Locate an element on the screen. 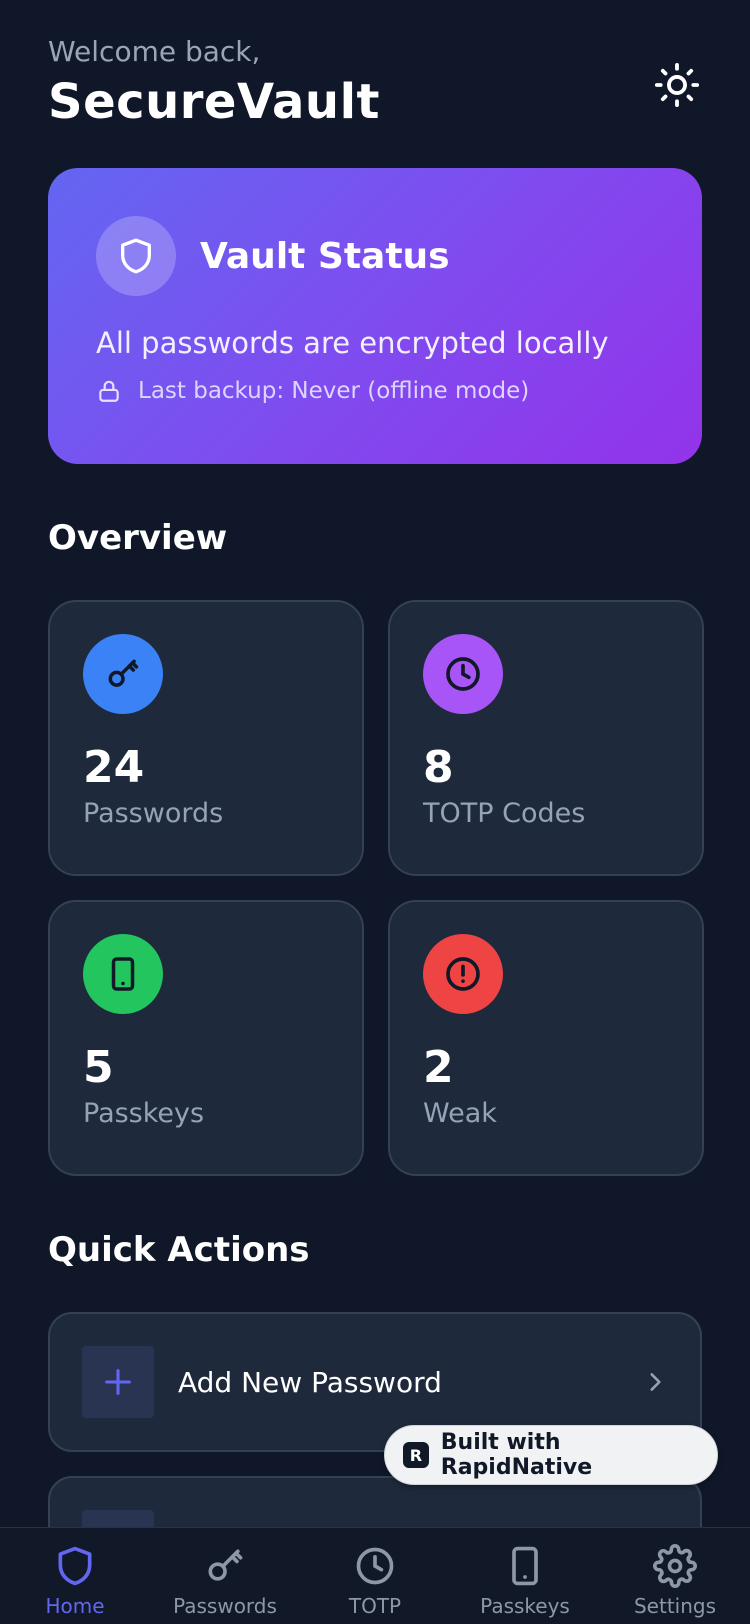  stat-label: Passkeys is located at coordinates (144, 1113).